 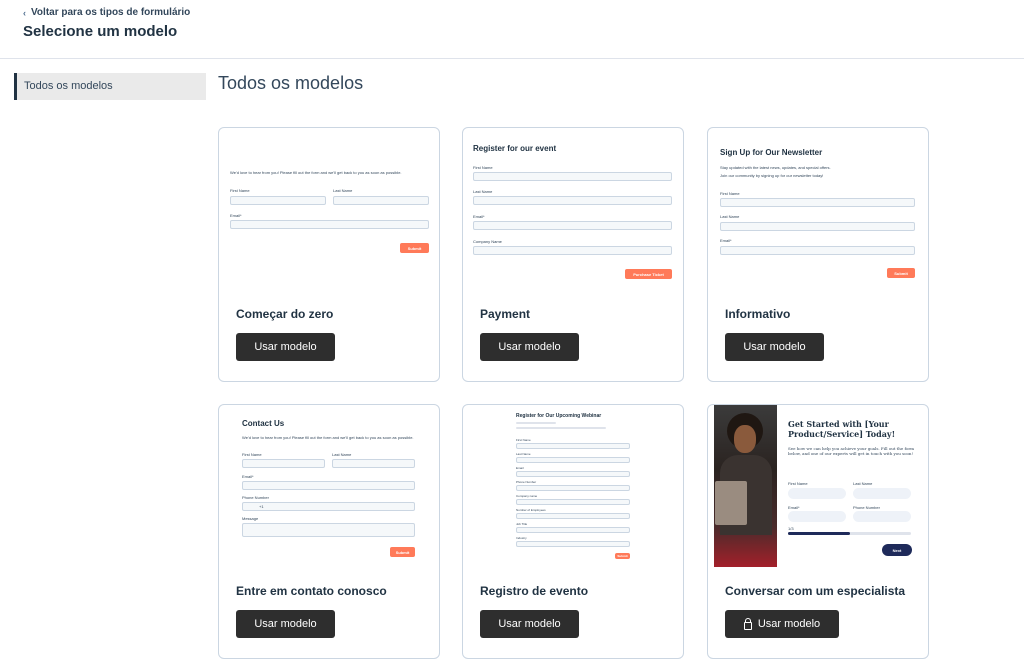 I want to click on chevron-left-icon: ‹, so click(x=24, y=12).